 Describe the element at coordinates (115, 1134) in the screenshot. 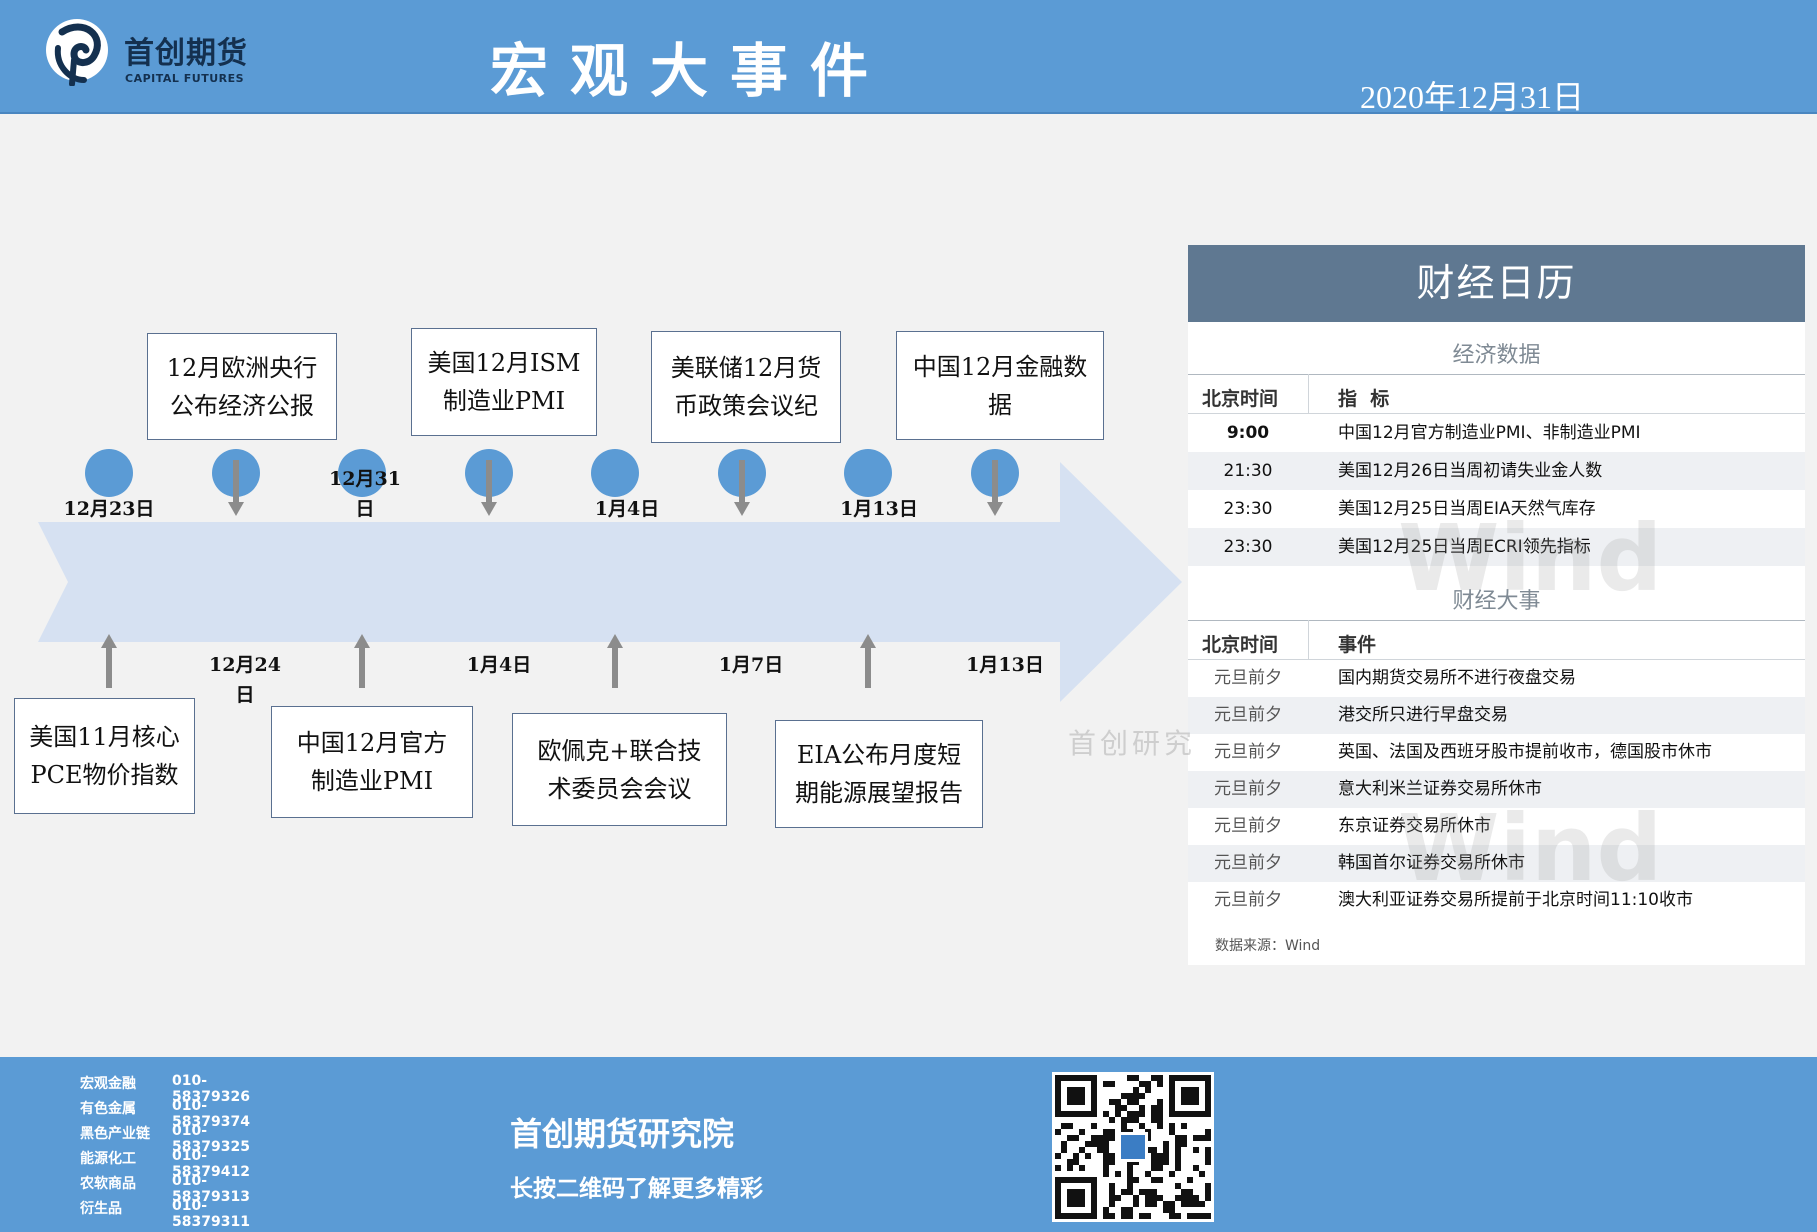

I see `contact-dept: 黑色产业链` at that location.